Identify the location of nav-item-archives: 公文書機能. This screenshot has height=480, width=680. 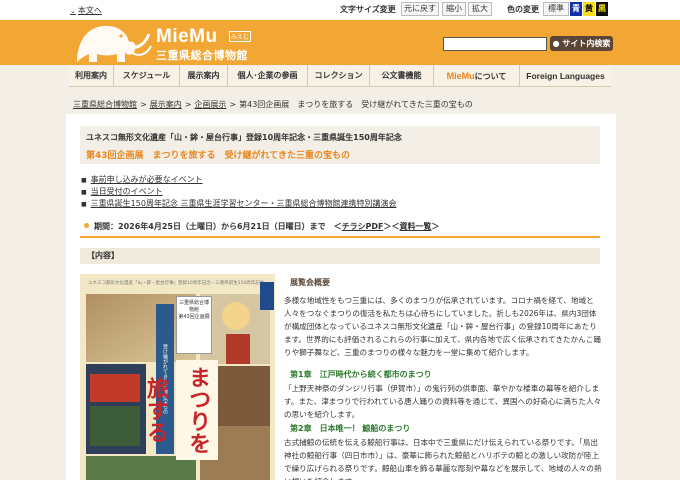
(402, 76).